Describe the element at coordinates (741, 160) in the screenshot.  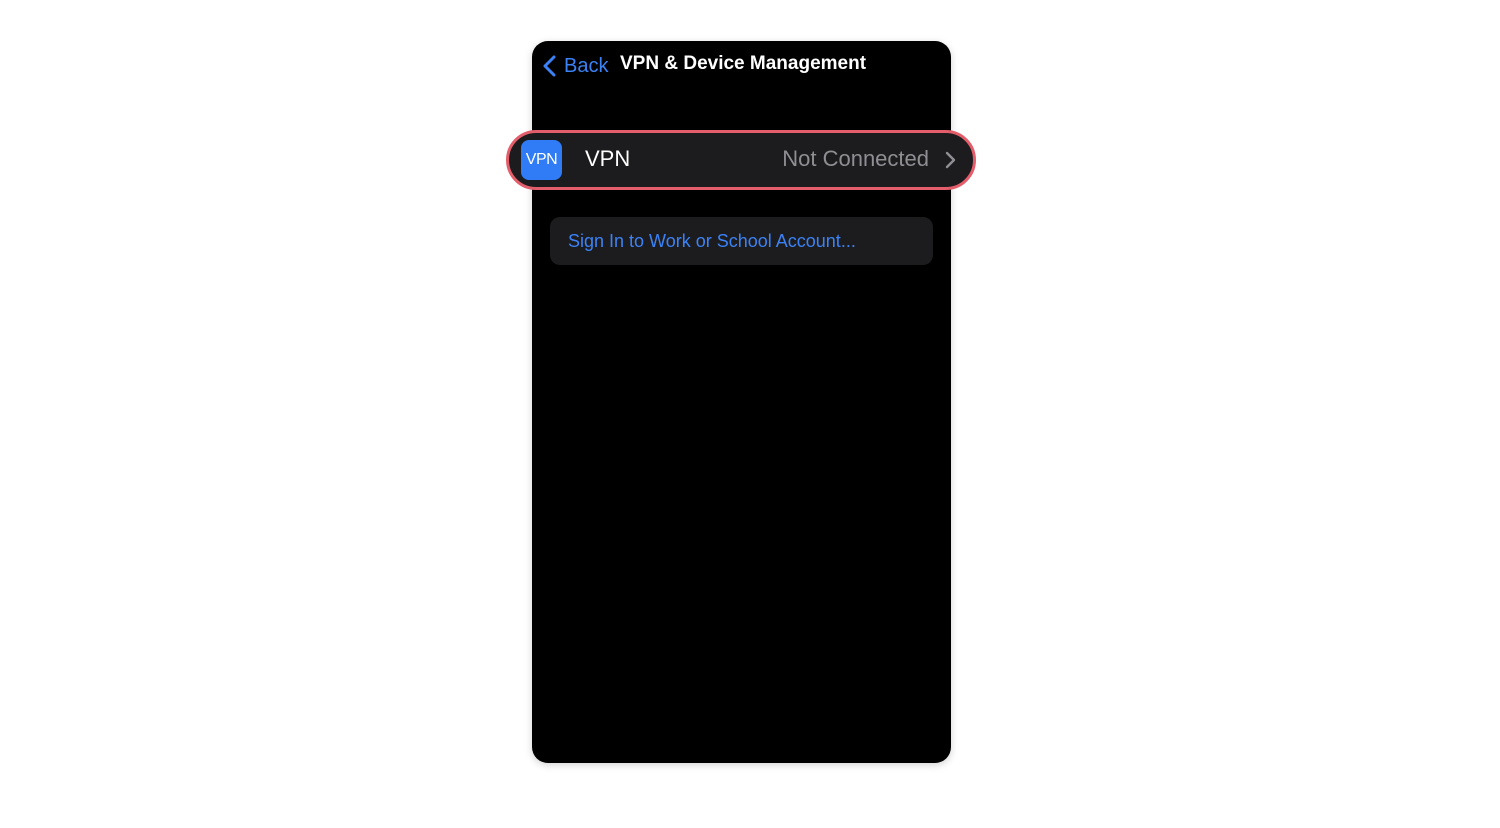
I see `vpn-row: VPN VPN Not Connected` at that location.